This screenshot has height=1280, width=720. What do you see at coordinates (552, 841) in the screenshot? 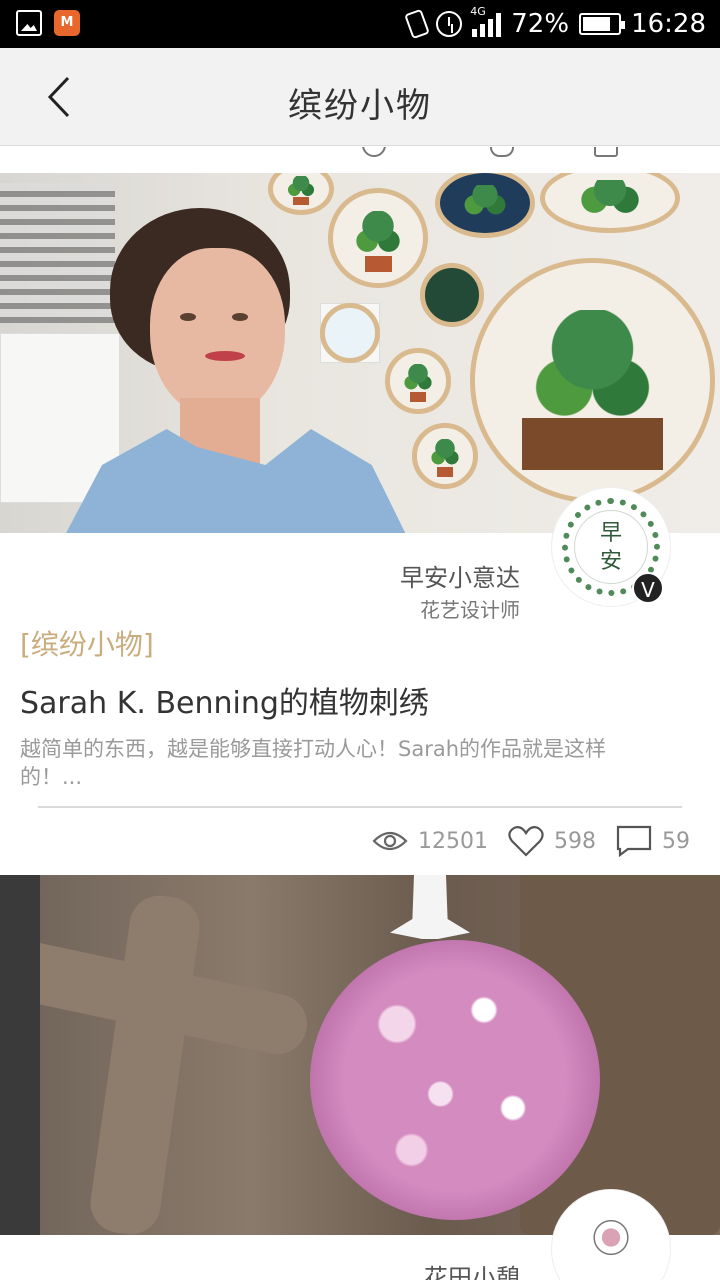
I see `like-button: 598` at bounding box center [552, 841].